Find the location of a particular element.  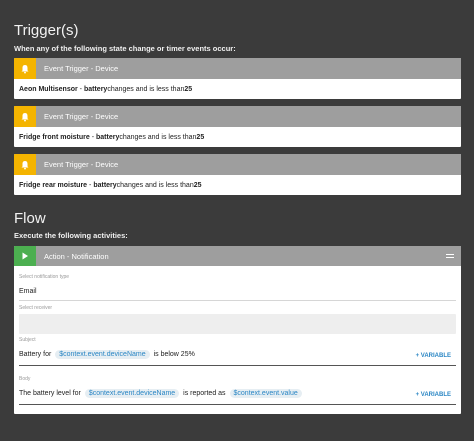

flow-subtitle: Execute the following activities: is located at coordinates (71, 235).